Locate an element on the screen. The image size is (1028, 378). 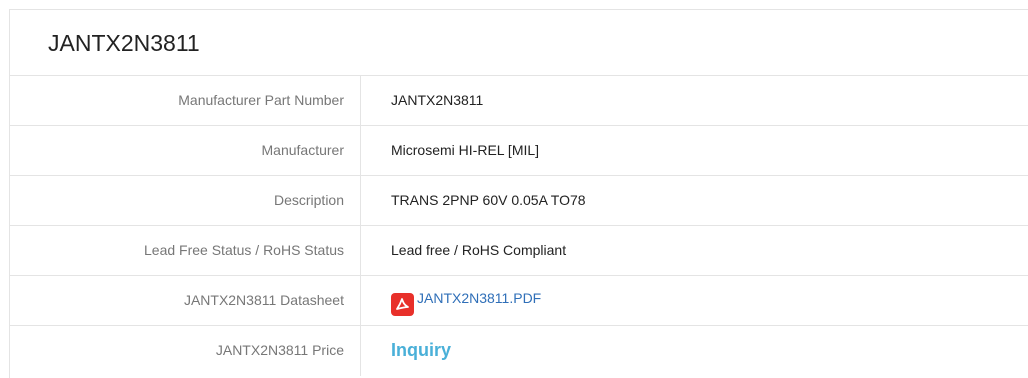
pdf-icon is located at coordinates (402, 304).